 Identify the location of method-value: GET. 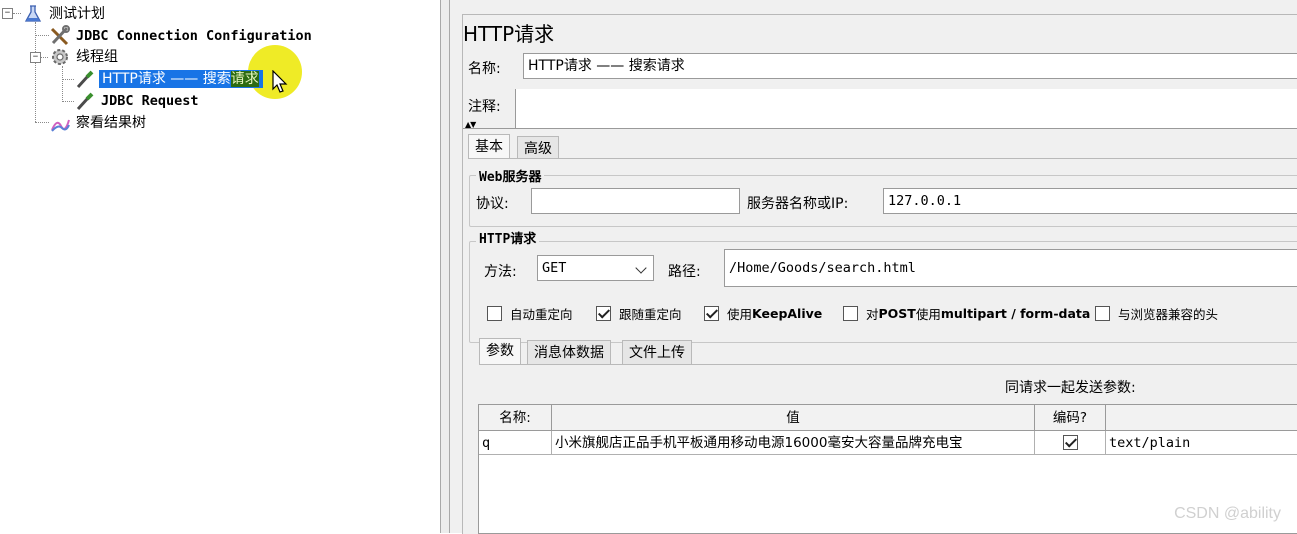
(554, 268).